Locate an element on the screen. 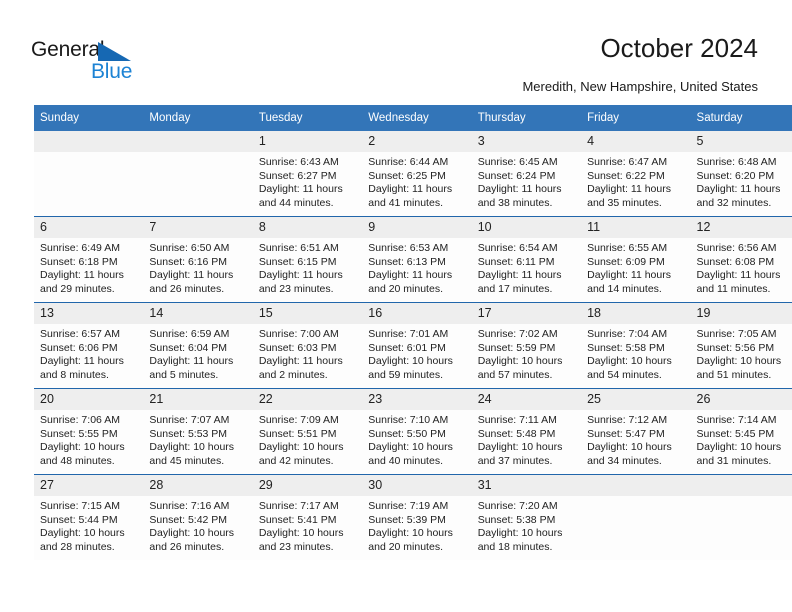 The width and height of the screenshot is (792, 612). sunset-text: Sunset: 5:47 PM is located at coordinates (626, 433).